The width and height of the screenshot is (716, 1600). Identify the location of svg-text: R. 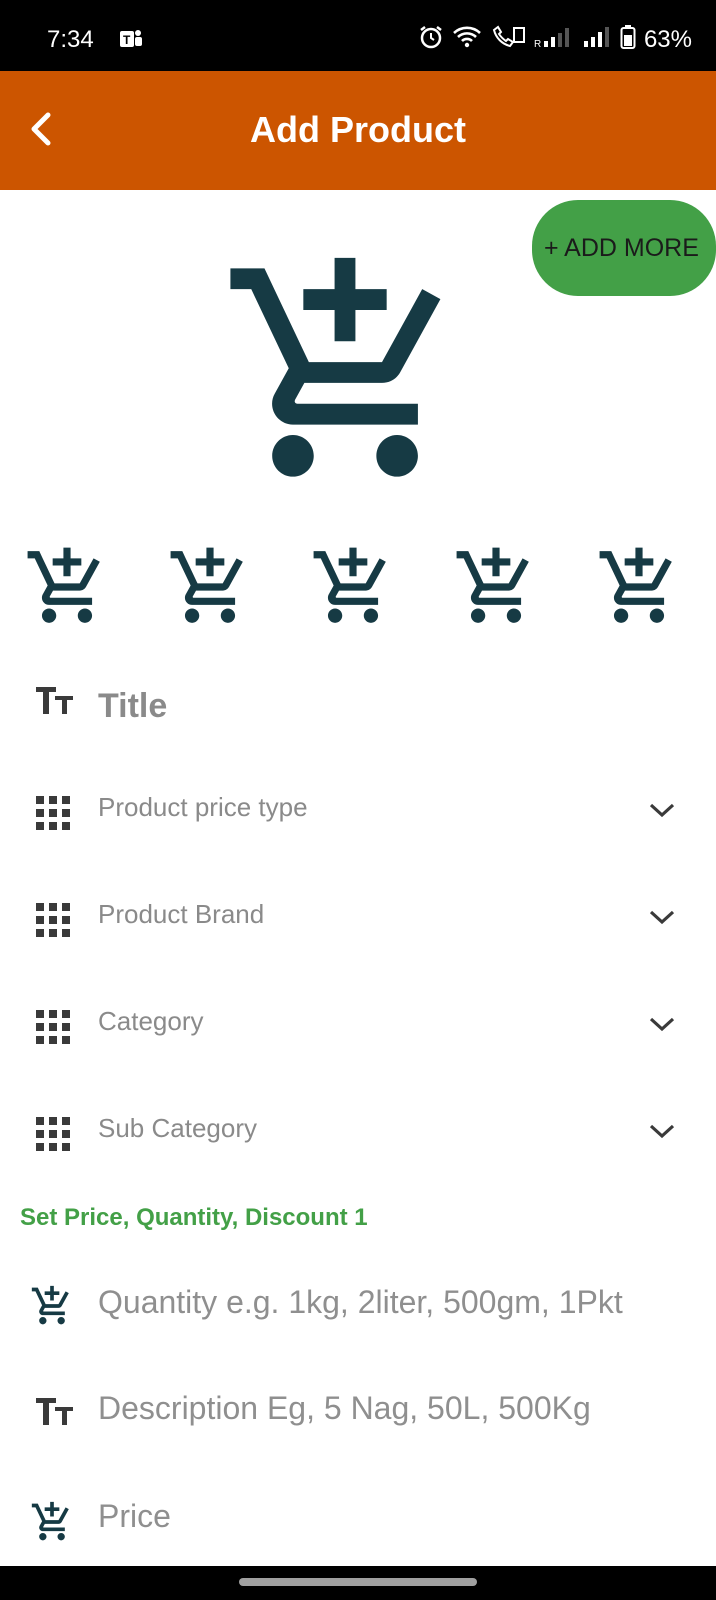
(537, 44).